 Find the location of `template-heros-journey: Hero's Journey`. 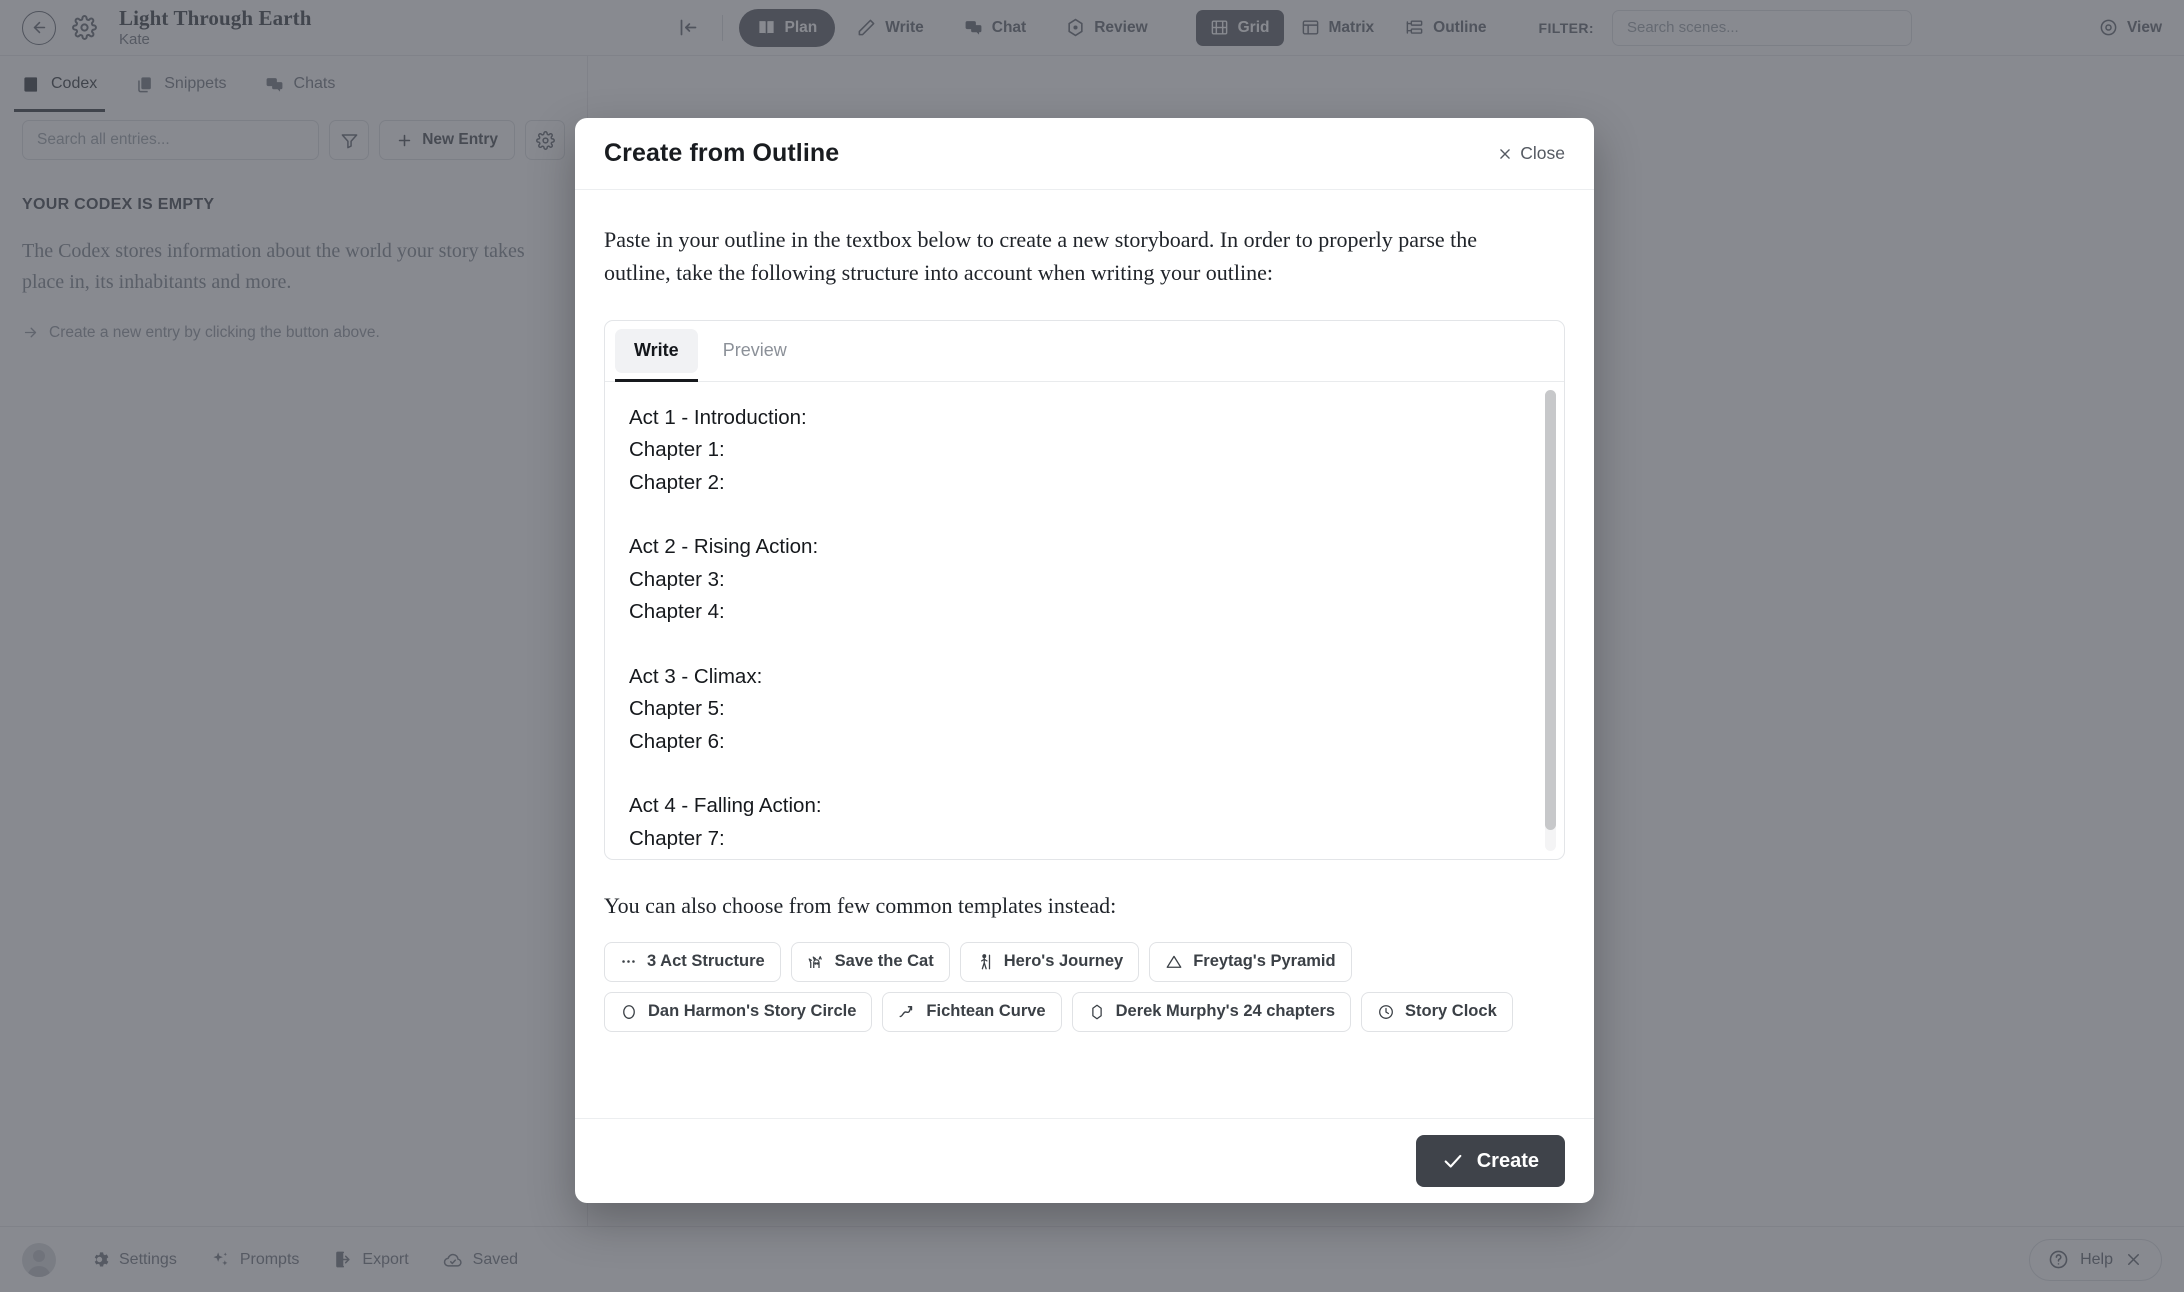

template-heros-journey: Hero's Journey is located at coordinates (1049, 961).